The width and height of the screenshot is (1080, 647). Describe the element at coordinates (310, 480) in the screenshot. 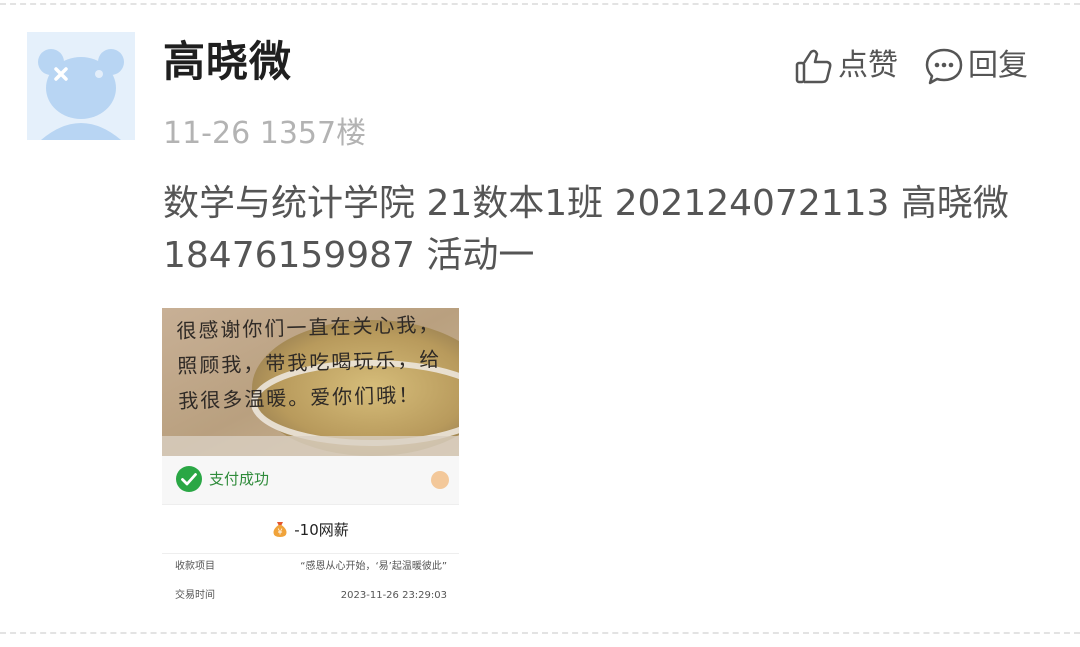

I see `payment-status-bar: 支付成功` at that location.